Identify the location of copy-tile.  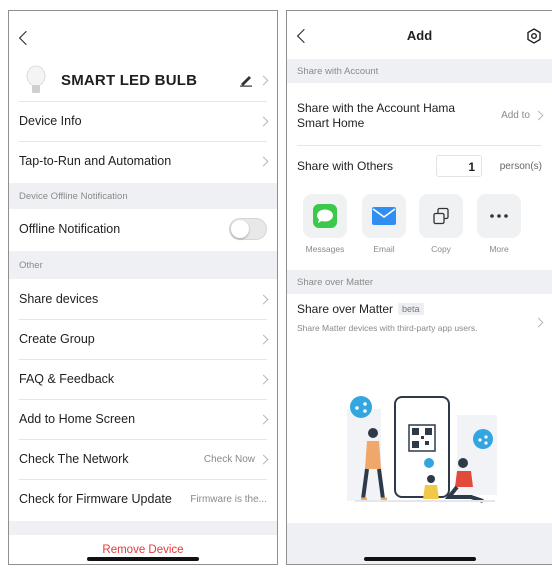
(441, 216).